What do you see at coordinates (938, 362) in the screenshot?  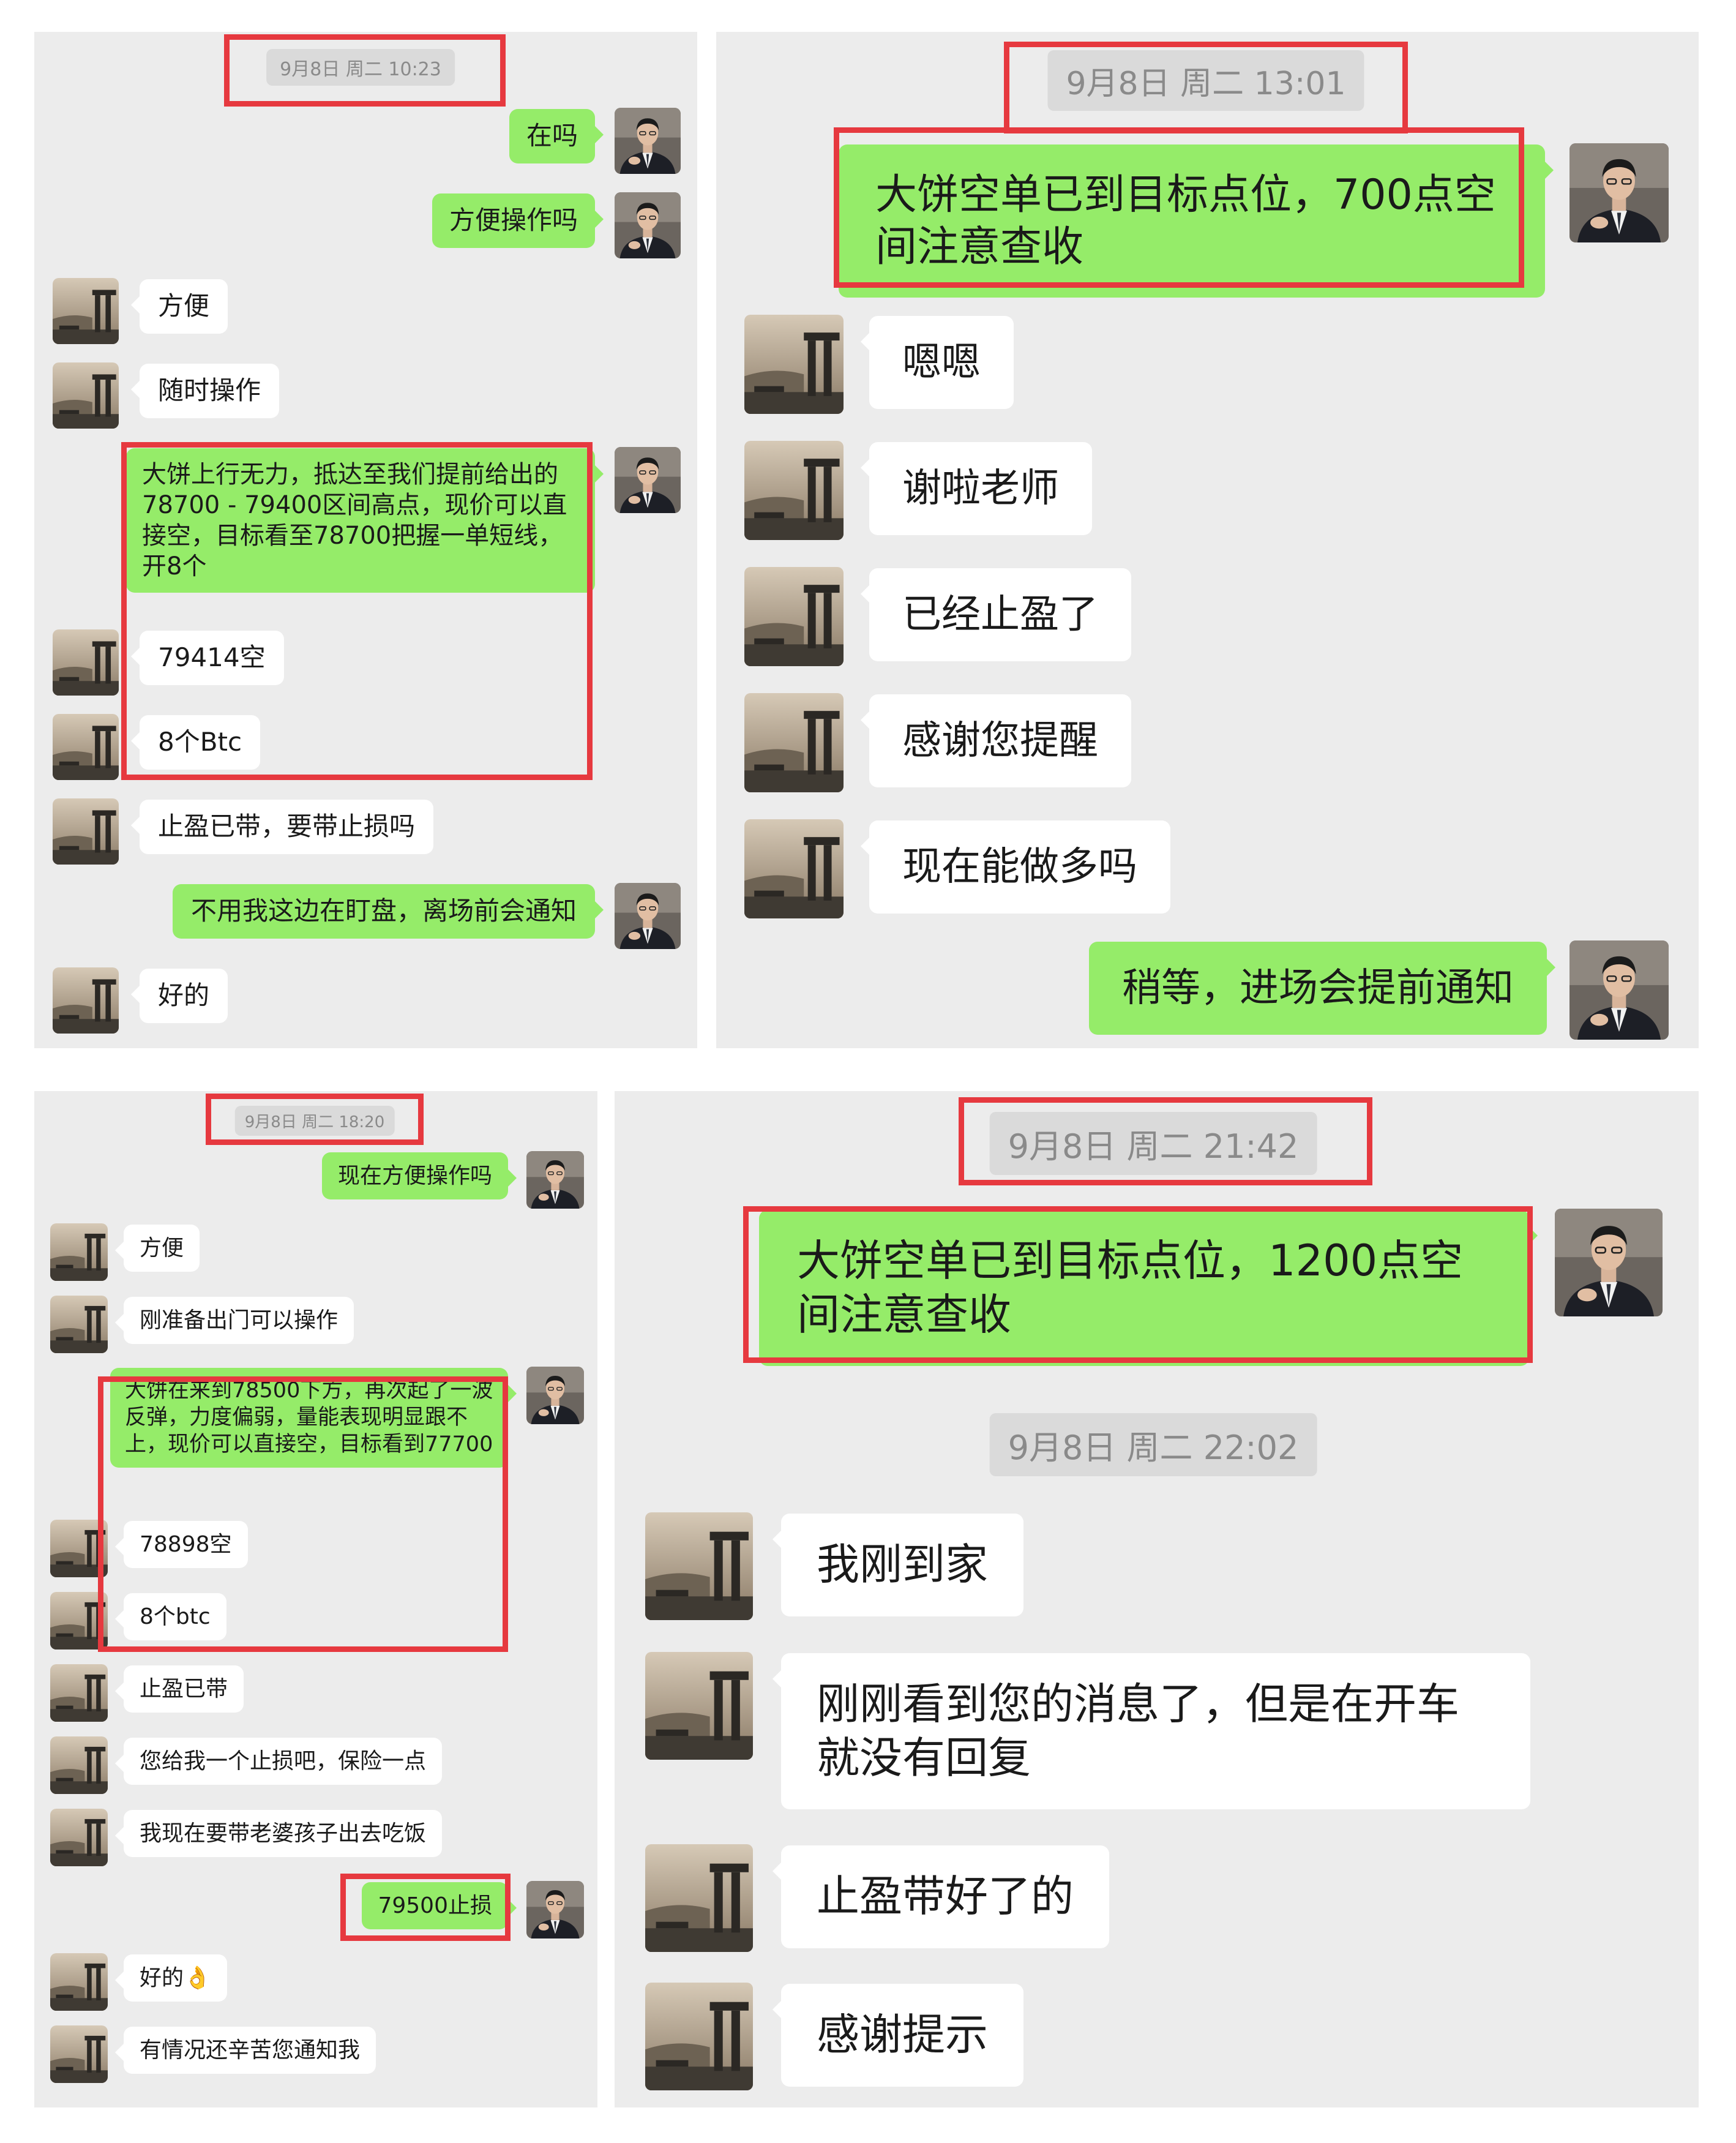 I see `message-bubble: 嗯嗯` at bounding box center [938, 362].